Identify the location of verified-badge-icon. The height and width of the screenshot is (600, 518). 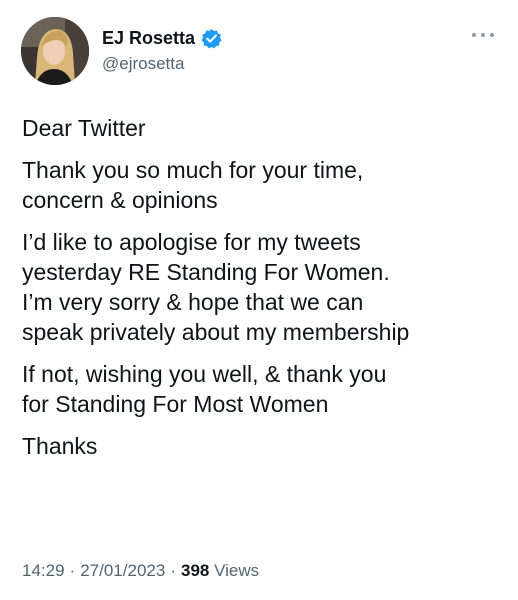
(211, 38).